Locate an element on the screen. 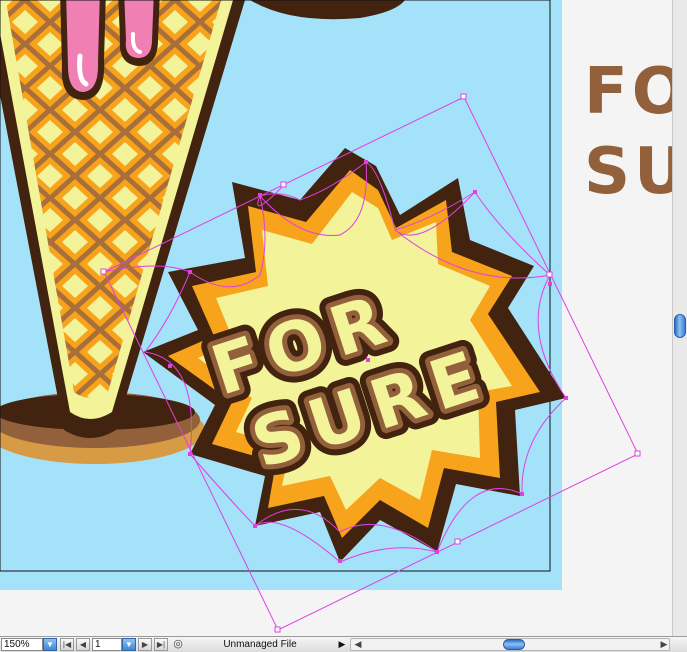 The height and width of the screenshot is (652, 687). version-cue-icon: ◎ is located at coordinates (178, 644).